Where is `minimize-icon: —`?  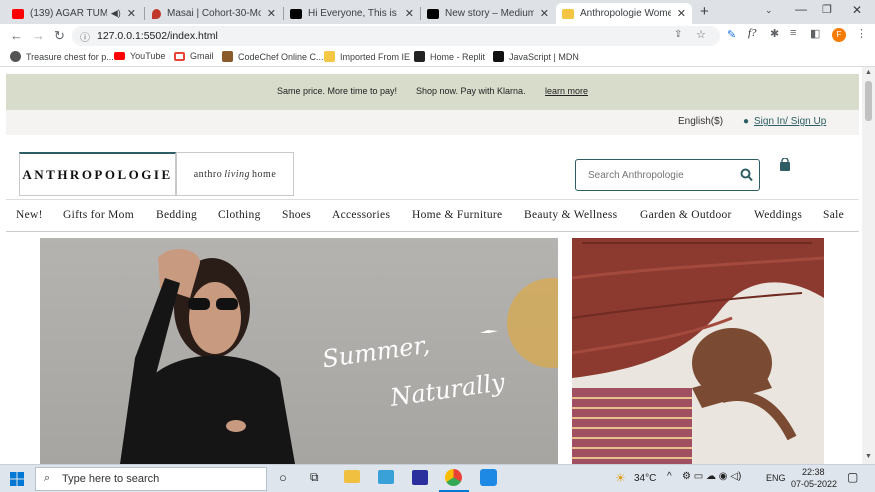
minimize-icon: — is located at coordinates (801, 9).